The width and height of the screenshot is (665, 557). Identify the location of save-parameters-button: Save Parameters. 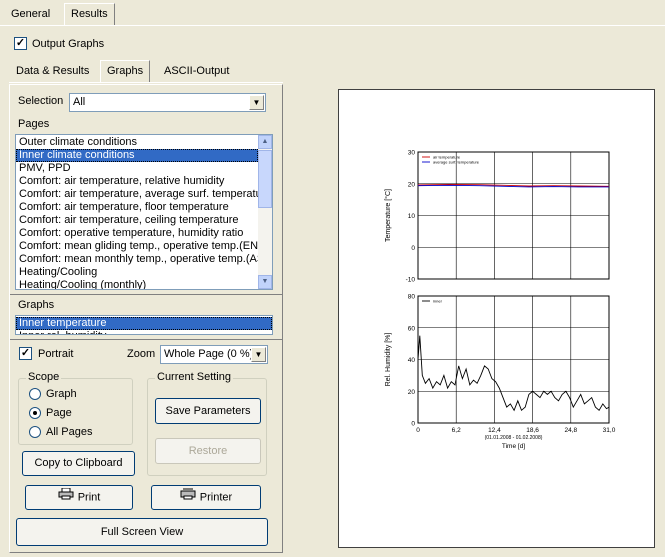
(208, 411).